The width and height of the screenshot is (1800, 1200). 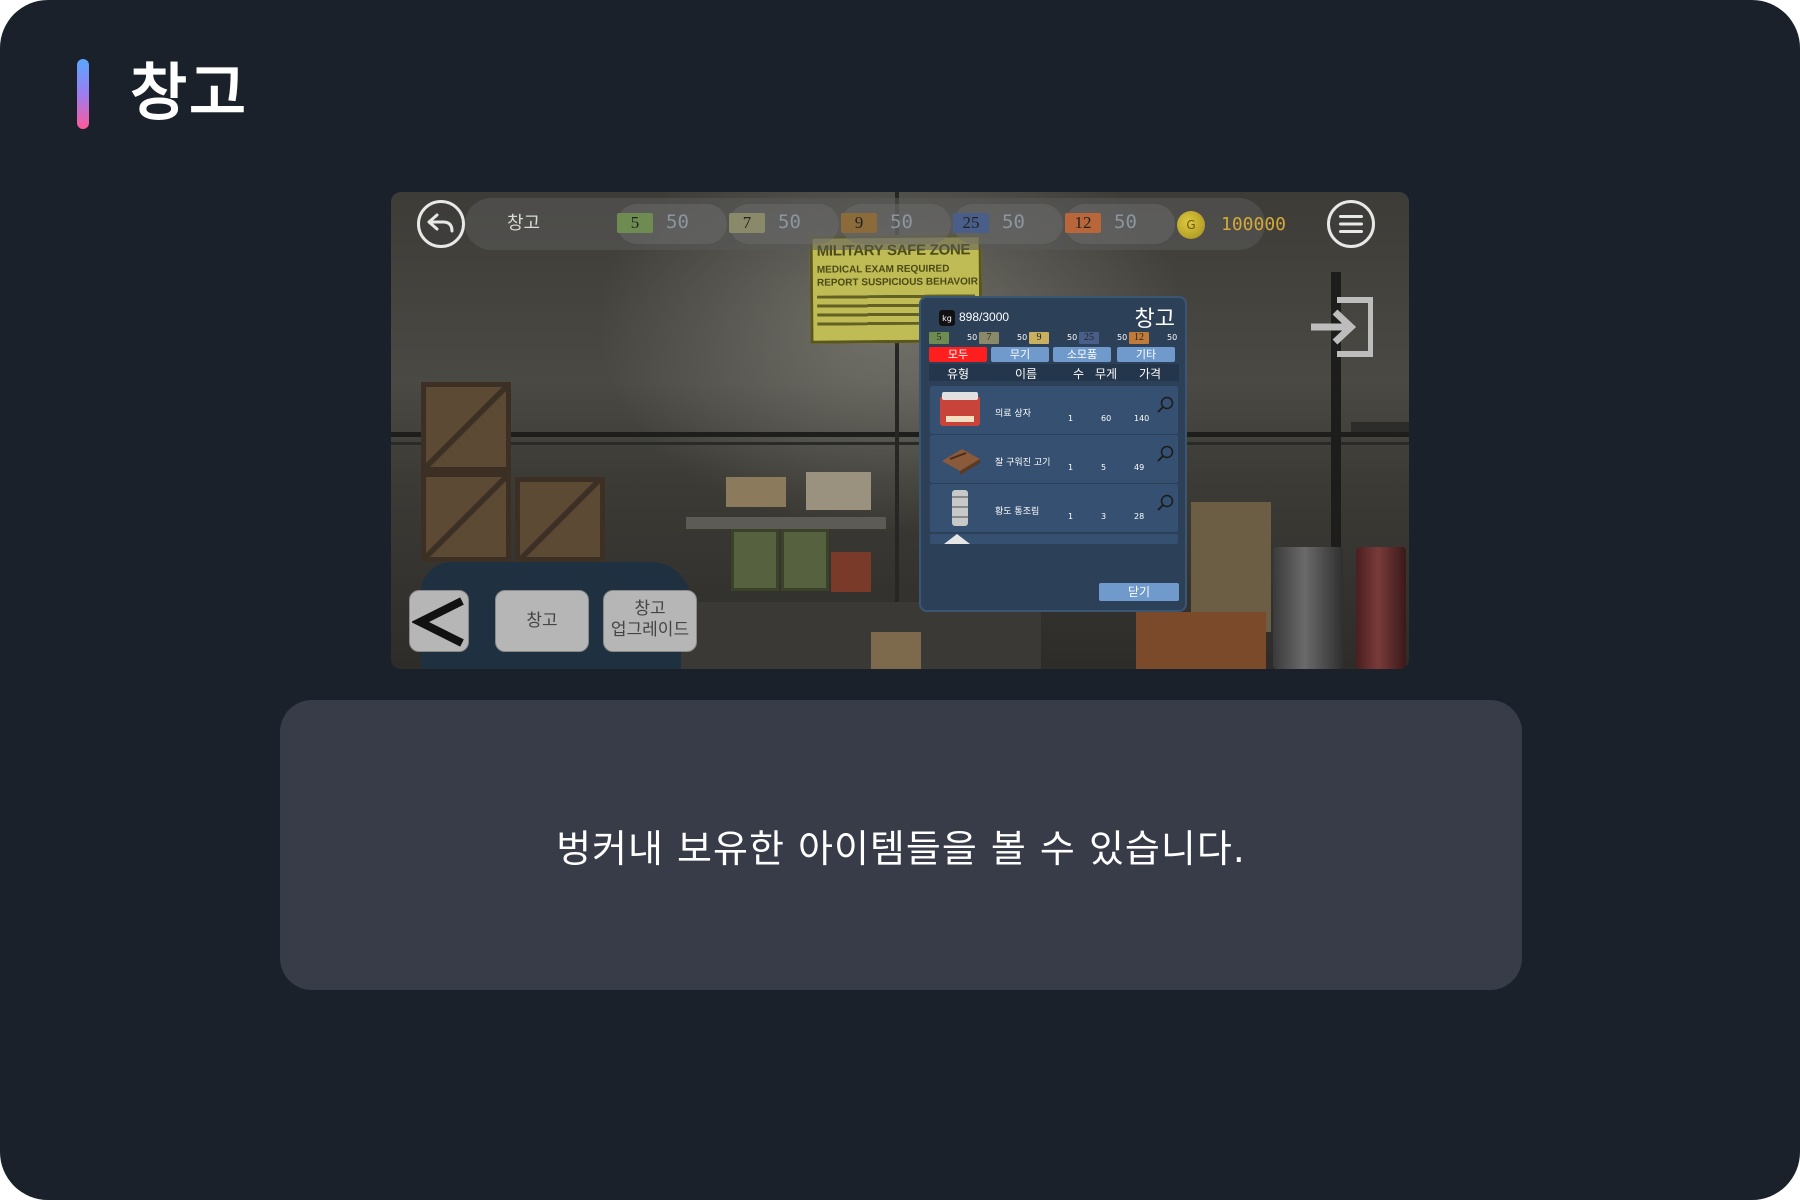 I want to click on item-weight: 3, so click(x=1104, y=516).